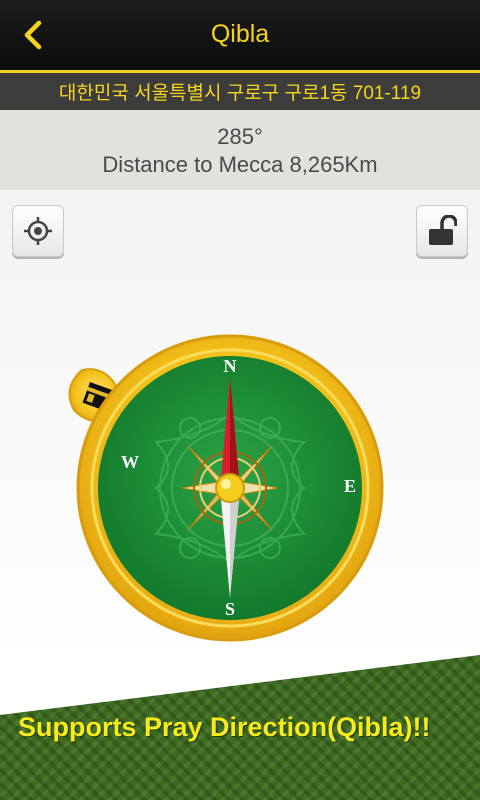  I want to click on crosshair-icon, so click(38, 231).